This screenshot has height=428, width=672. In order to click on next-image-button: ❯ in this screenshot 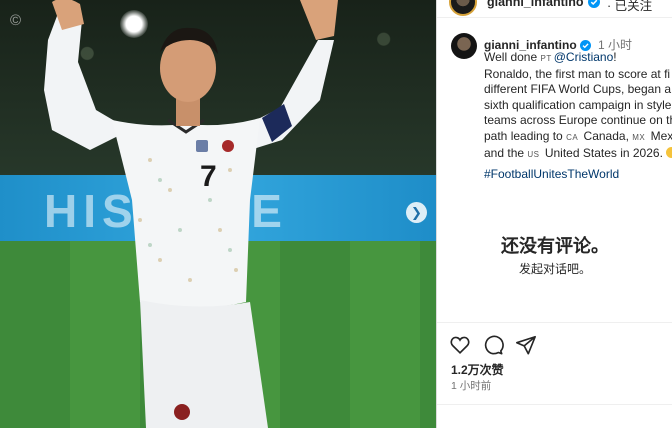, I will do `click(416, 212)`.